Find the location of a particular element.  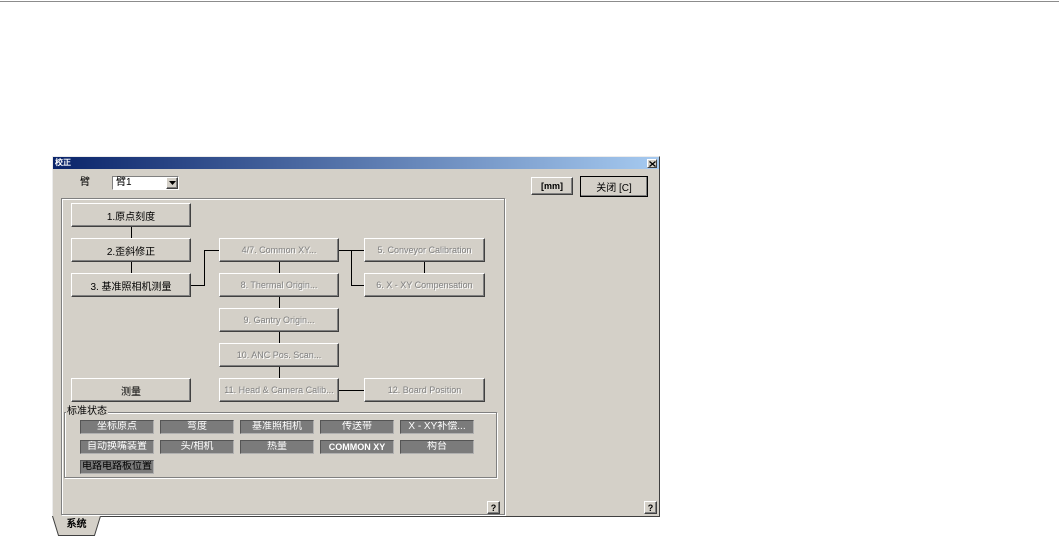

origin-calibration-button: 1.原点刻度 is located at coordinates (131, 215).